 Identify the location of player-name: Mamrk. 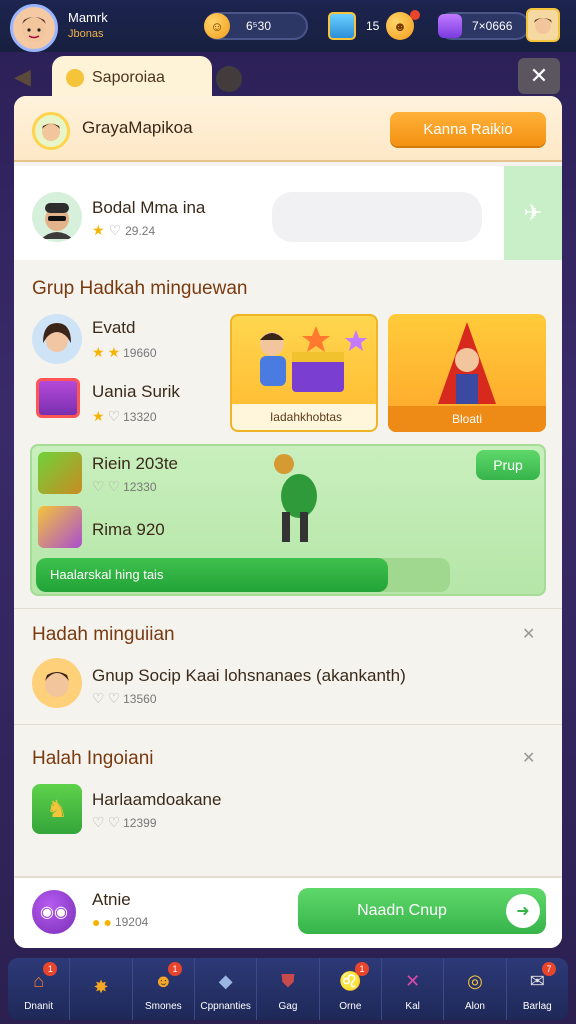
(88, 17).